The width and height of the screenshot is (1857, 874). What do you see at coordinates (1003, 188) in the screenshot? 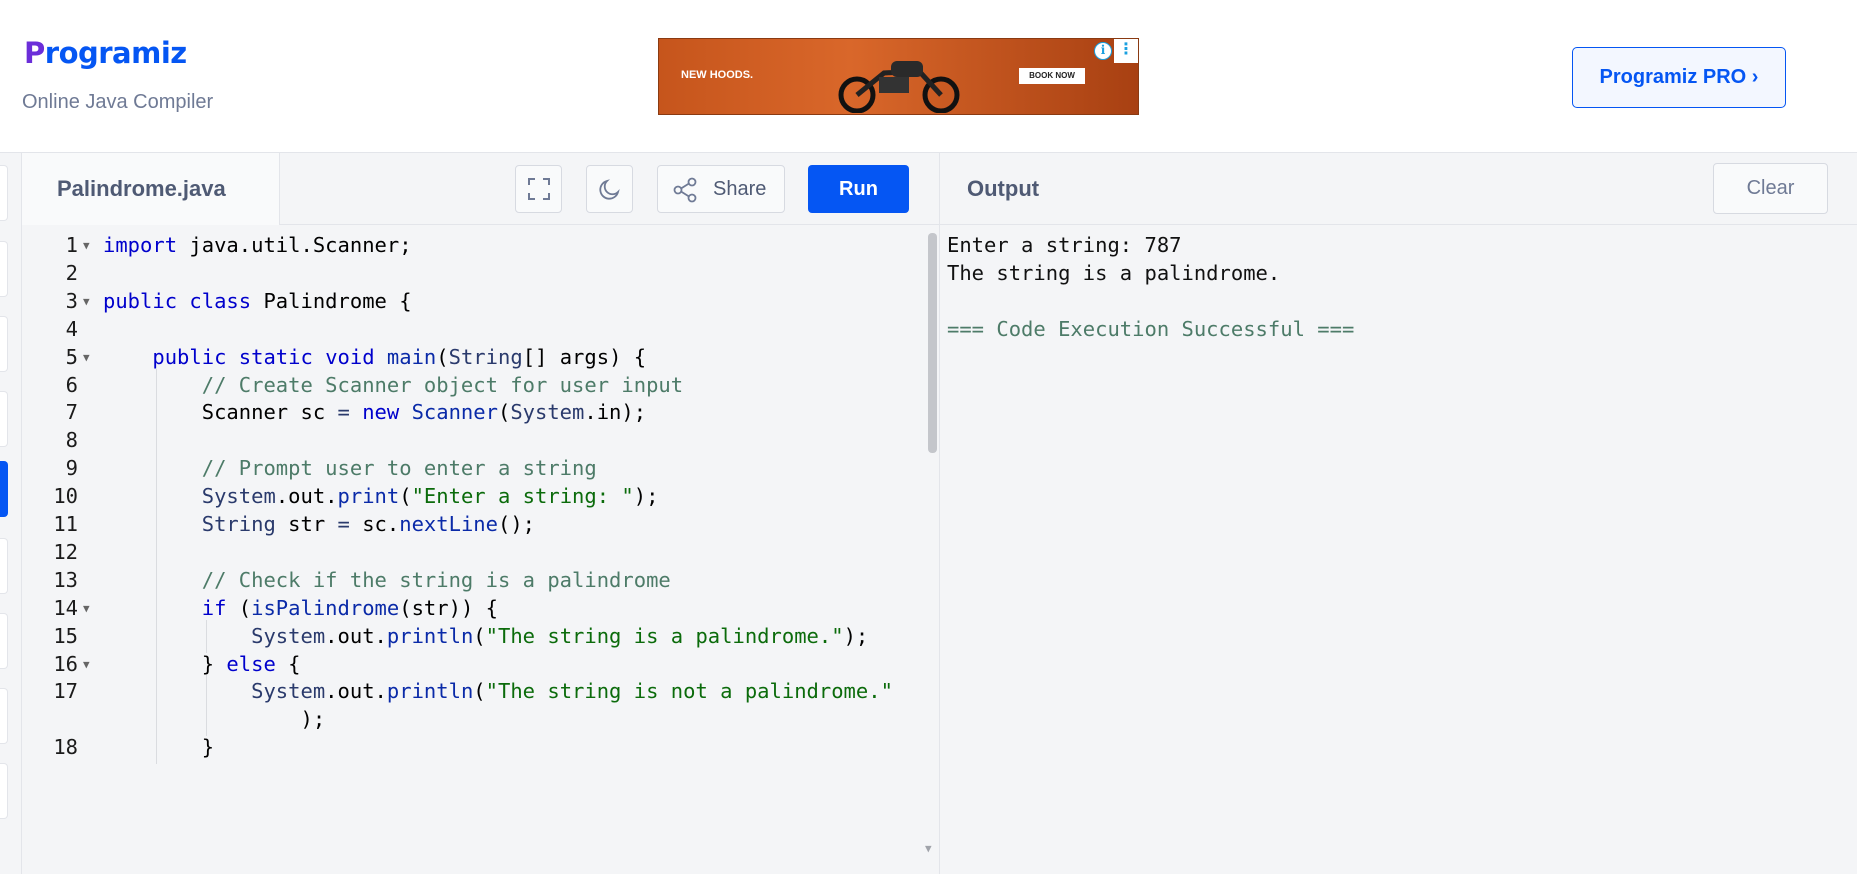
I see `output-title: Output` at bounding box center [1003, 188].